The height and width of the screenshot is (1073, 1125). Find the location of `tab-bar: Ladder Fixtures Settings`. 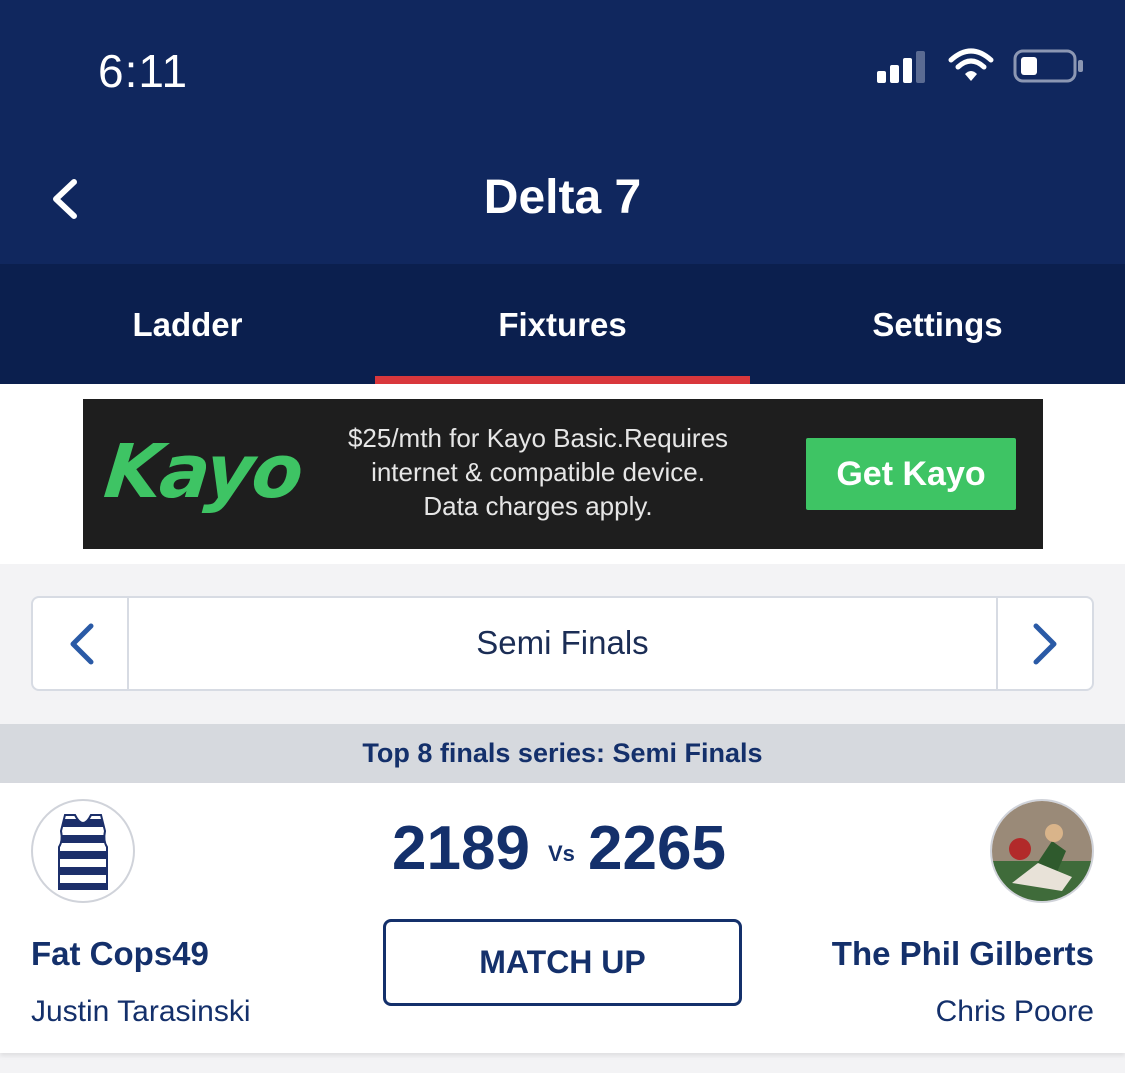

tab-bar: Ladder Fixtures Settings is located at coordinates (562, 324).